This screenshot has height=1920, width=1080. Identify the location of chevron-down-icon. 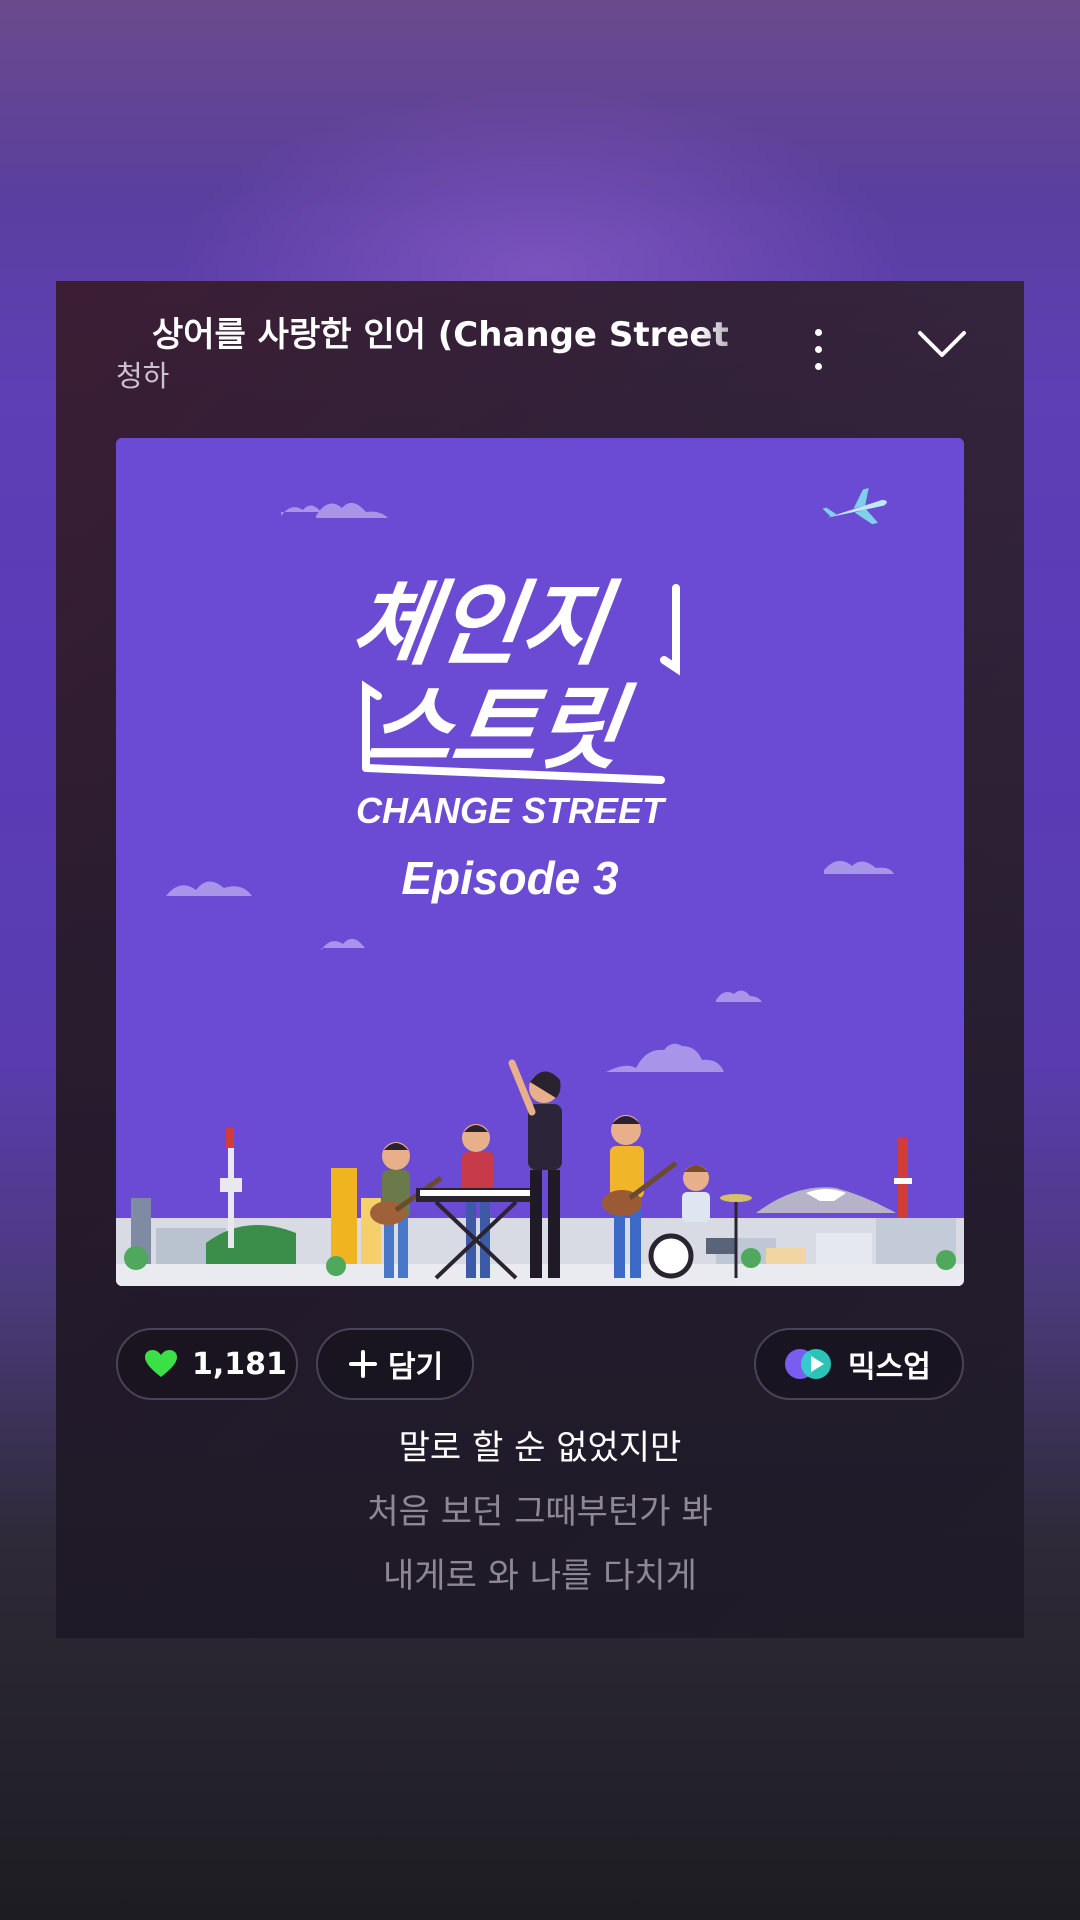
(942, 344).